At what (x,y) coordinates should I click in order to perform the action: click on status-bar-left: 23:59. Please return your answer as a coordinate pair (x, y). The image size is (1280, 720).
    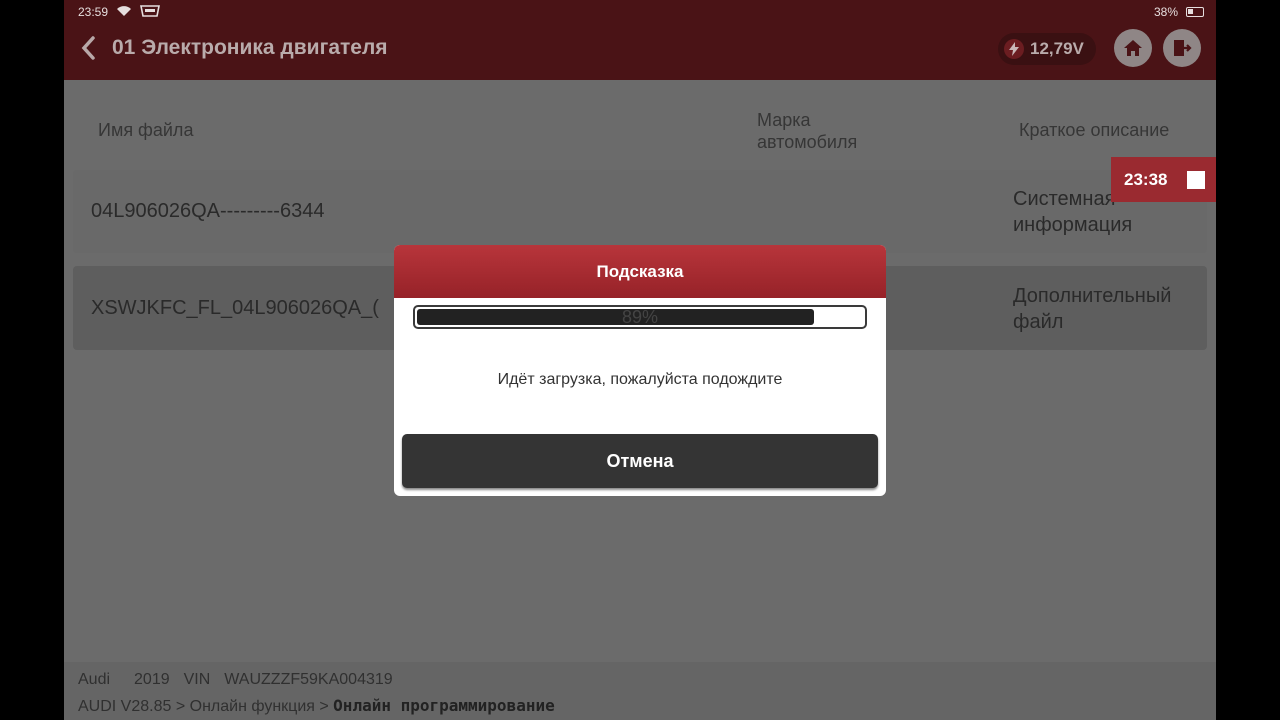
    Looking at the image, I should click on (119, 12).